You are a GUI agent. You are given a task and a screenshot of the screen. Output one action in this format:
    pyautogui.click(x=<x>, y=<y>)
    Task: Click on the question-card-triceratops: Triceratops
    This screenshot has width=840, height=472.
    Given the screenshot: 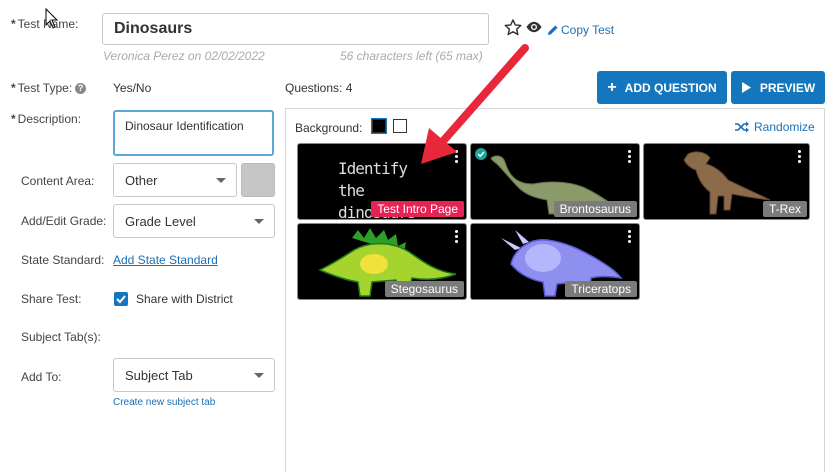 What is the action you would take?
    pyautogui.click(x=555, y=261)
    